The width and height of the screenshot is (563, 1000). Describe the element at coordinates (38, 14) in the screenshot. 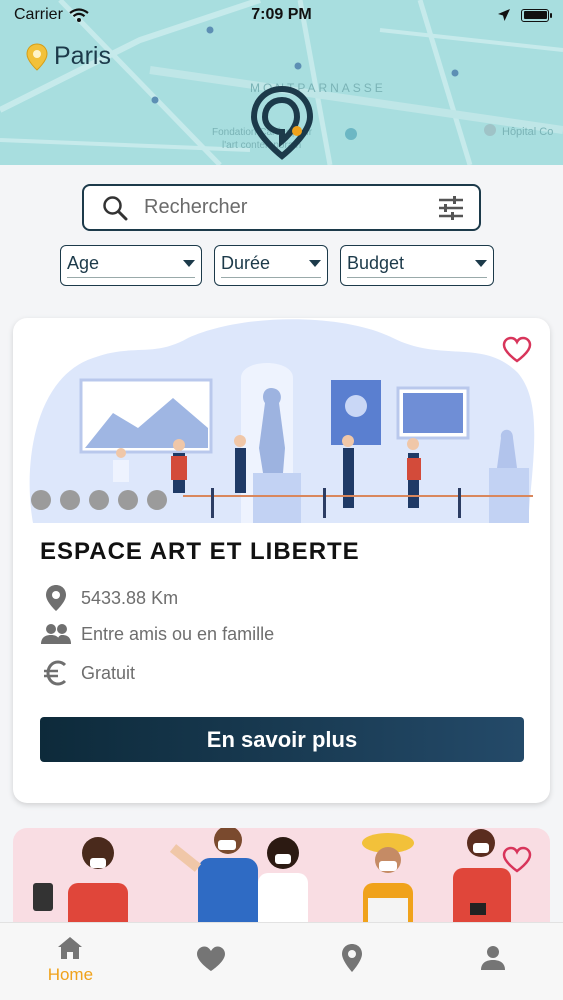

I see `carrier-label: Carrier` at that location.